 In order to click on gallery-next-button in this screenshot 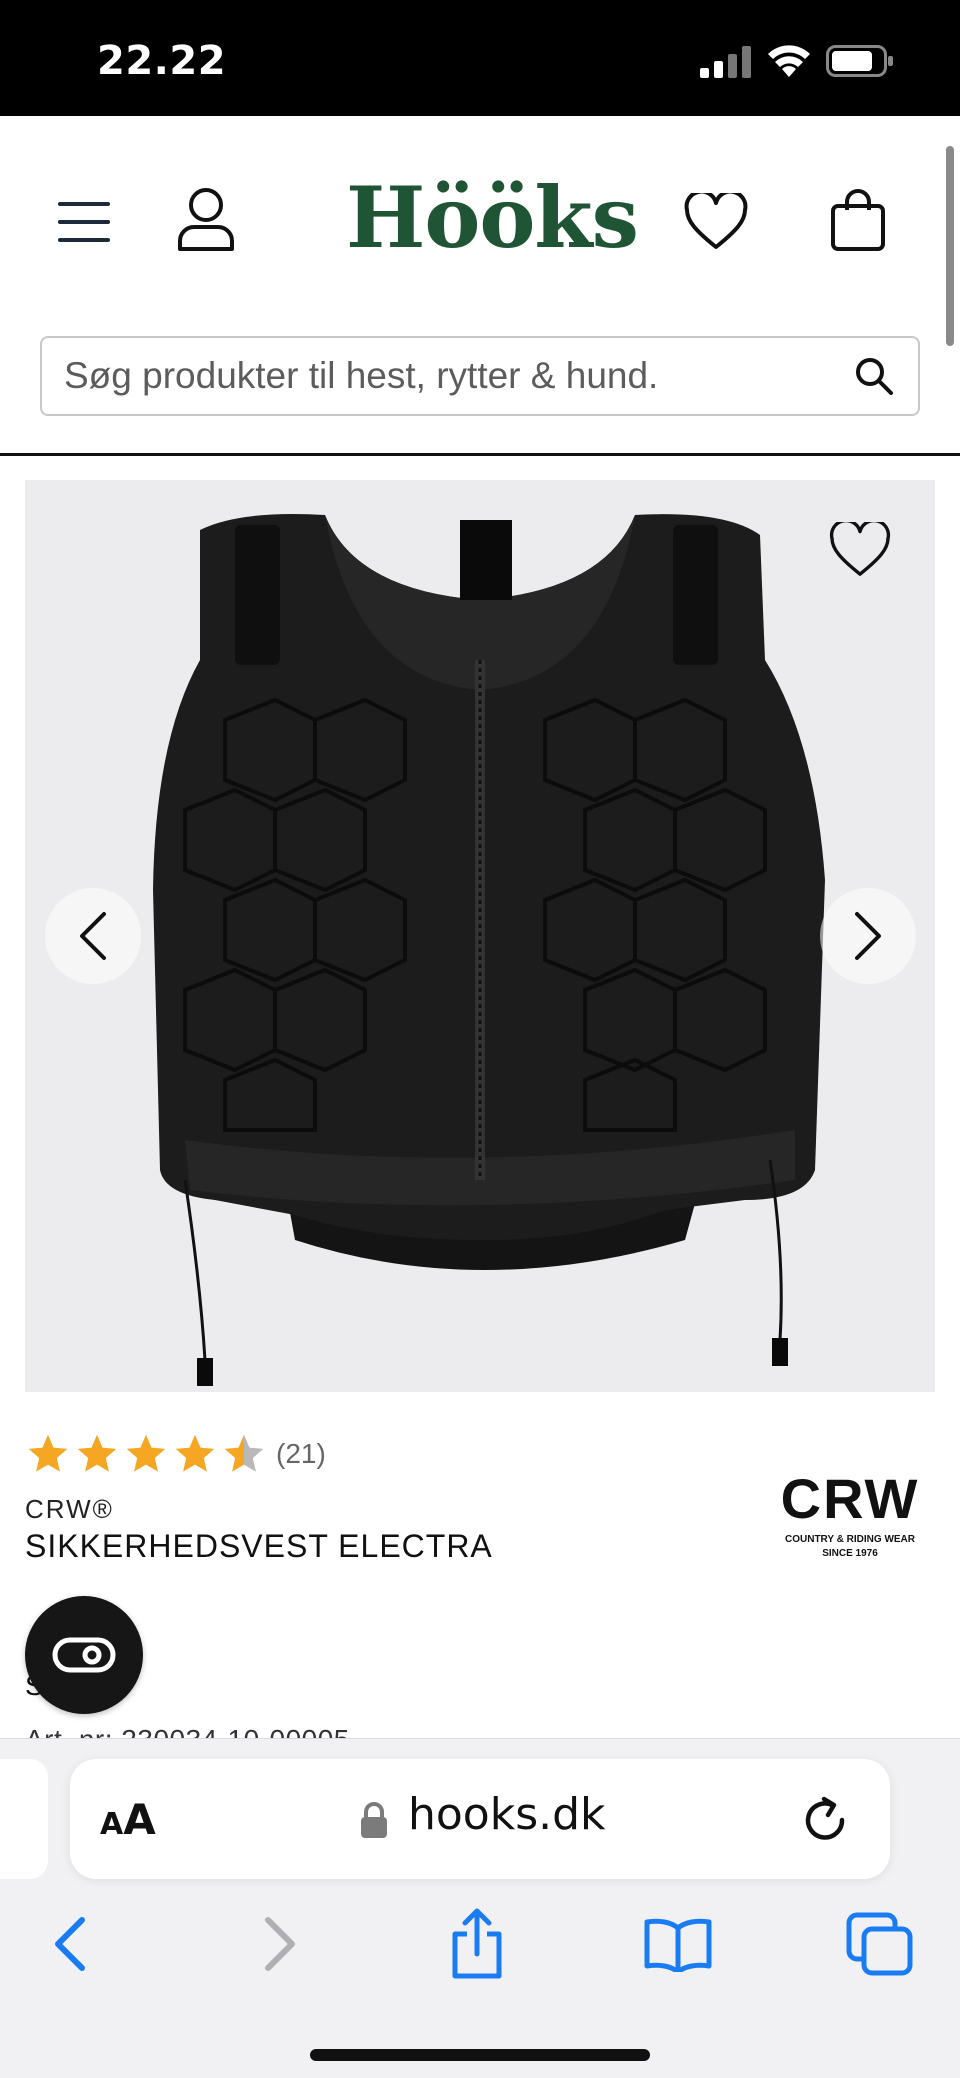, I will do `click(868, 936)`.